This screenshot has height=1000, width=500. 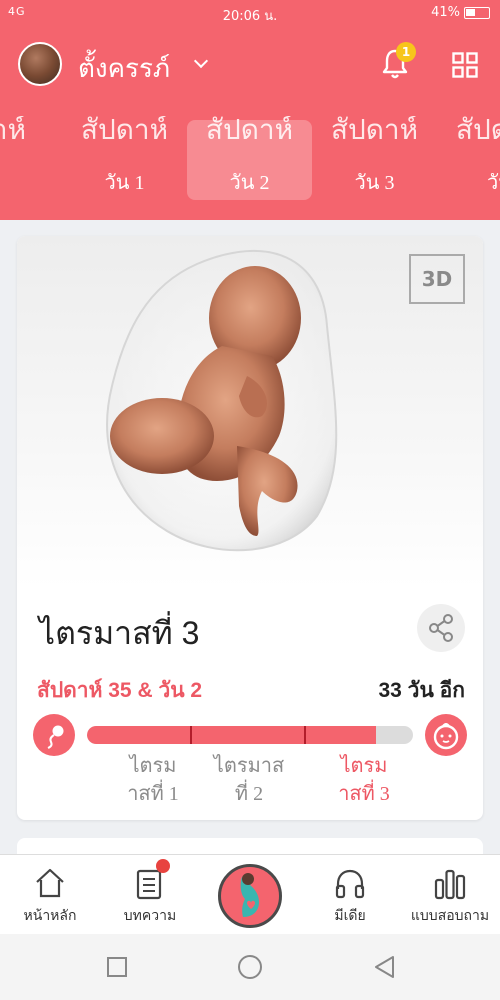 What do you see at coordinates (54, 735) in the screenshot?
I see `conception-icon` at bounding box center [54, 735].